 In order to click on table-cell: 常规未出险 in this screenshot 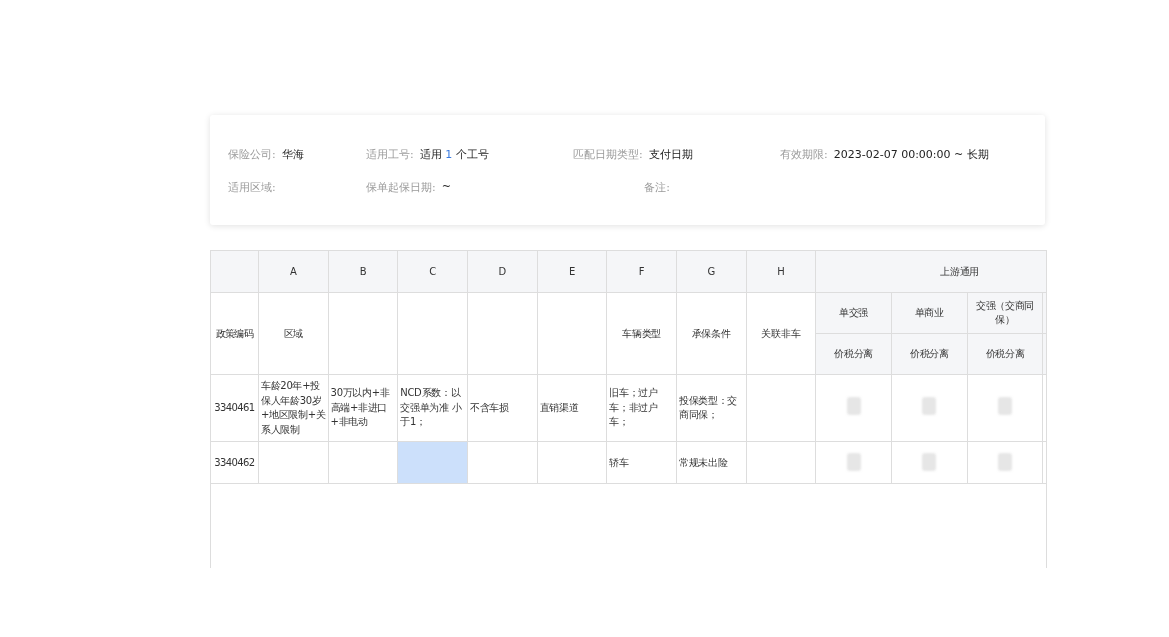, I will do `click(711, 462)`.